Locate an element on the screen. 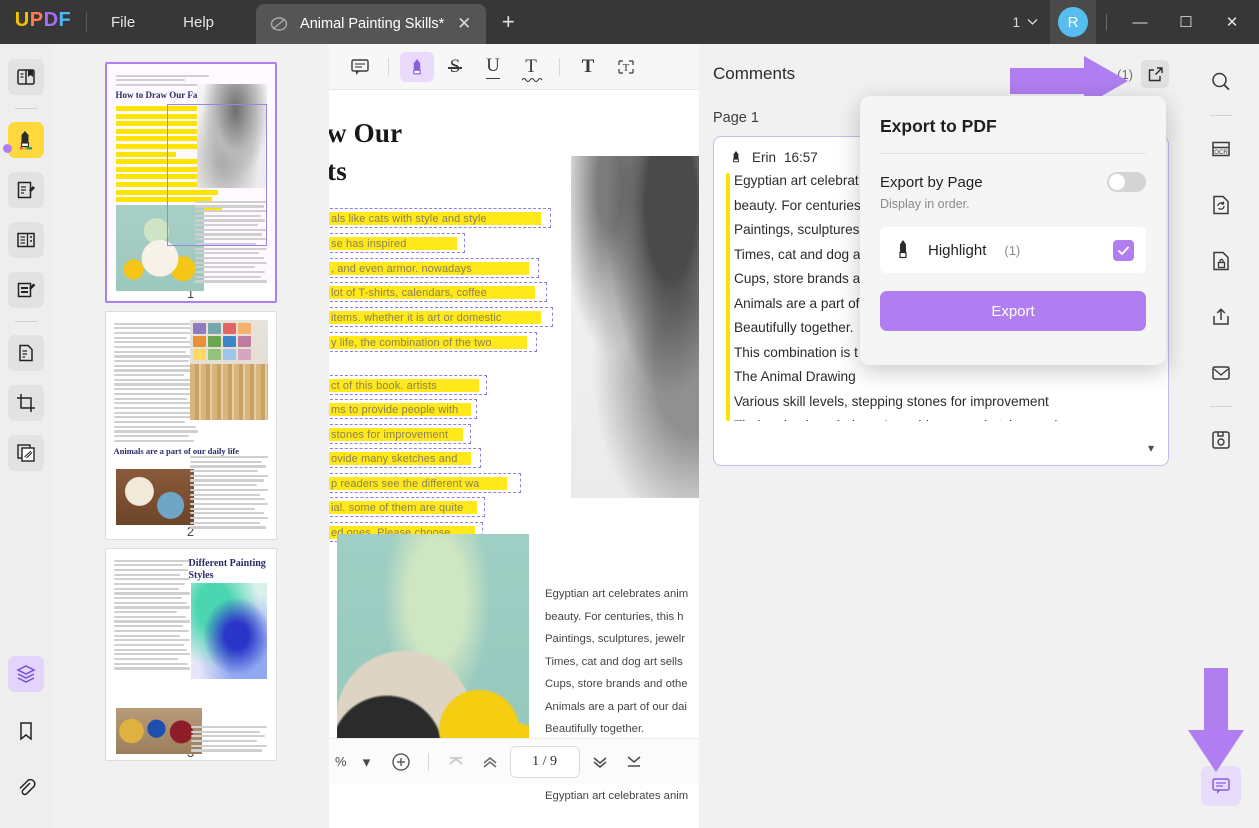  save-button is located at coordinates (1221, 440).